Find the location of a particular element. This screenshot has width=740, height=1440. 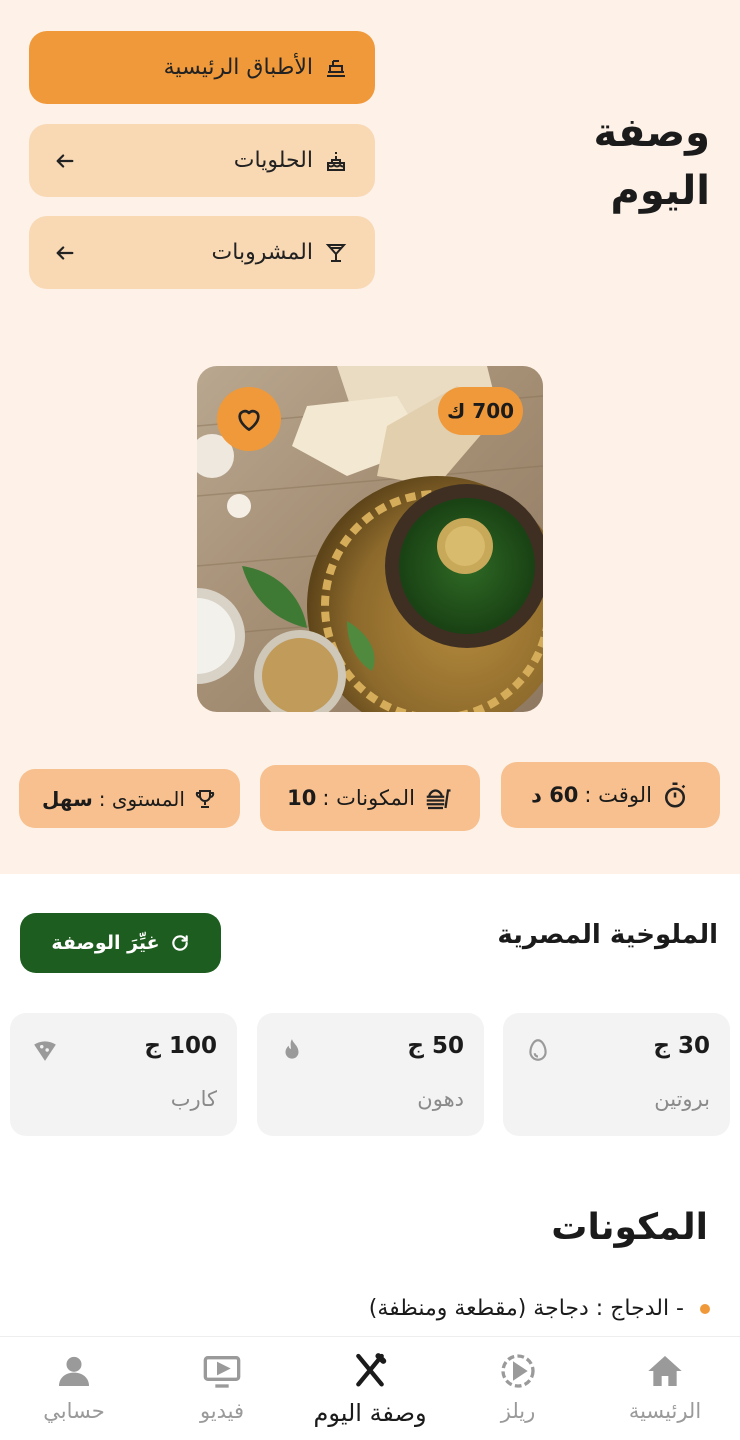

change-recipe-button: غيِّرَ الوصفة is located at coordinates (120, 943).